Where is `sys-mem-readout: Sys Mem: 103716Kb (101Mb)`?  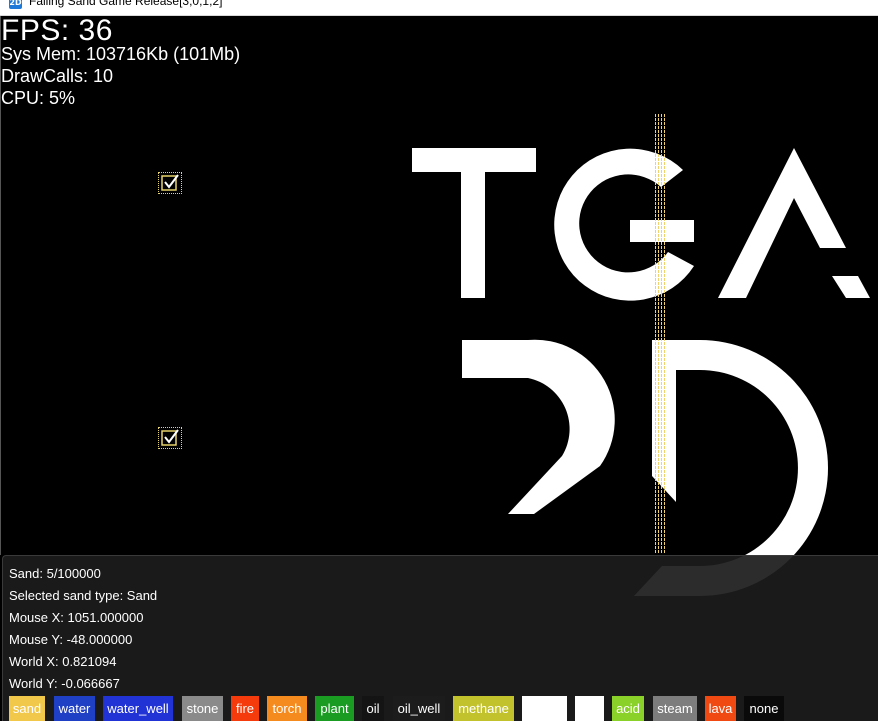 sys-mem-readout: Sys Mem: 103716Kb (101Mb) is located at coordinates (121, 54).